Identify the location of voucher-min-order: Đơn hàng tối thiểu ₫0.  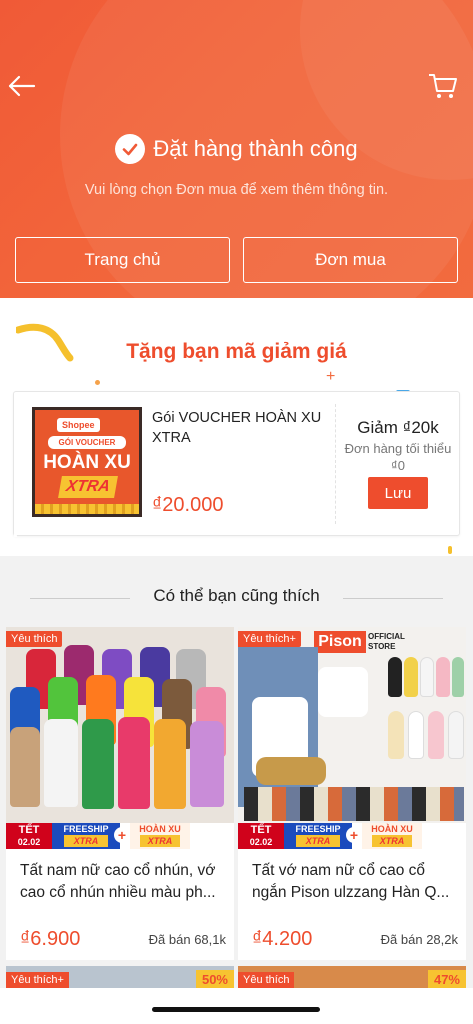
(398, 457).